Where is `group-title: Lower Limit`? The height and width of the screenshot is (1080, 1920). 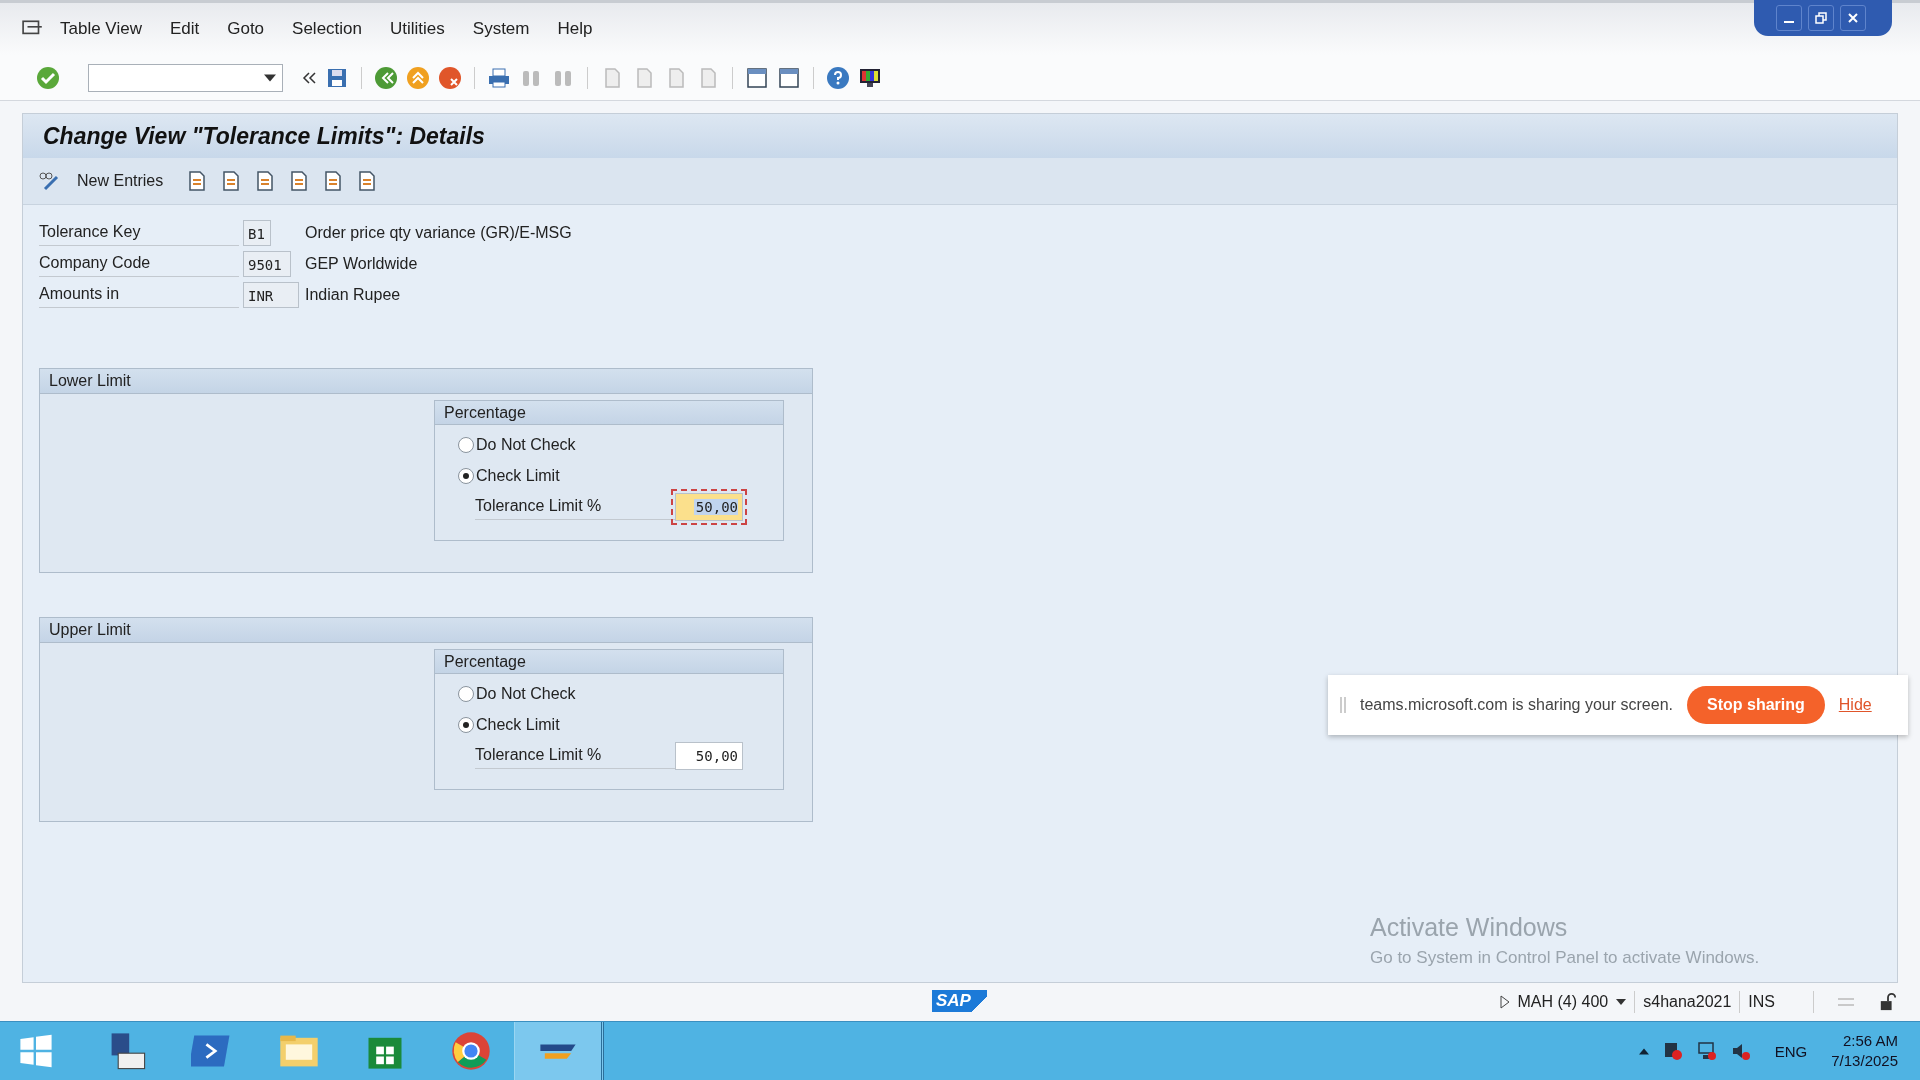 group-title: Lower Limit is located at coordinates (90, 381).